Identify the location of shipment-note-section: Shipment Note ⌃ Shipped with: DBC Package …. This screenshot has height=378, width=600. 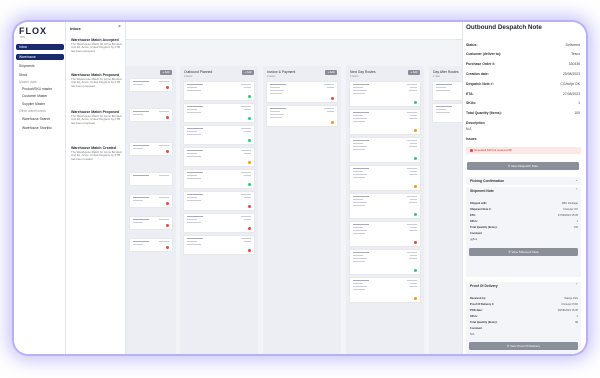
(523, 232).